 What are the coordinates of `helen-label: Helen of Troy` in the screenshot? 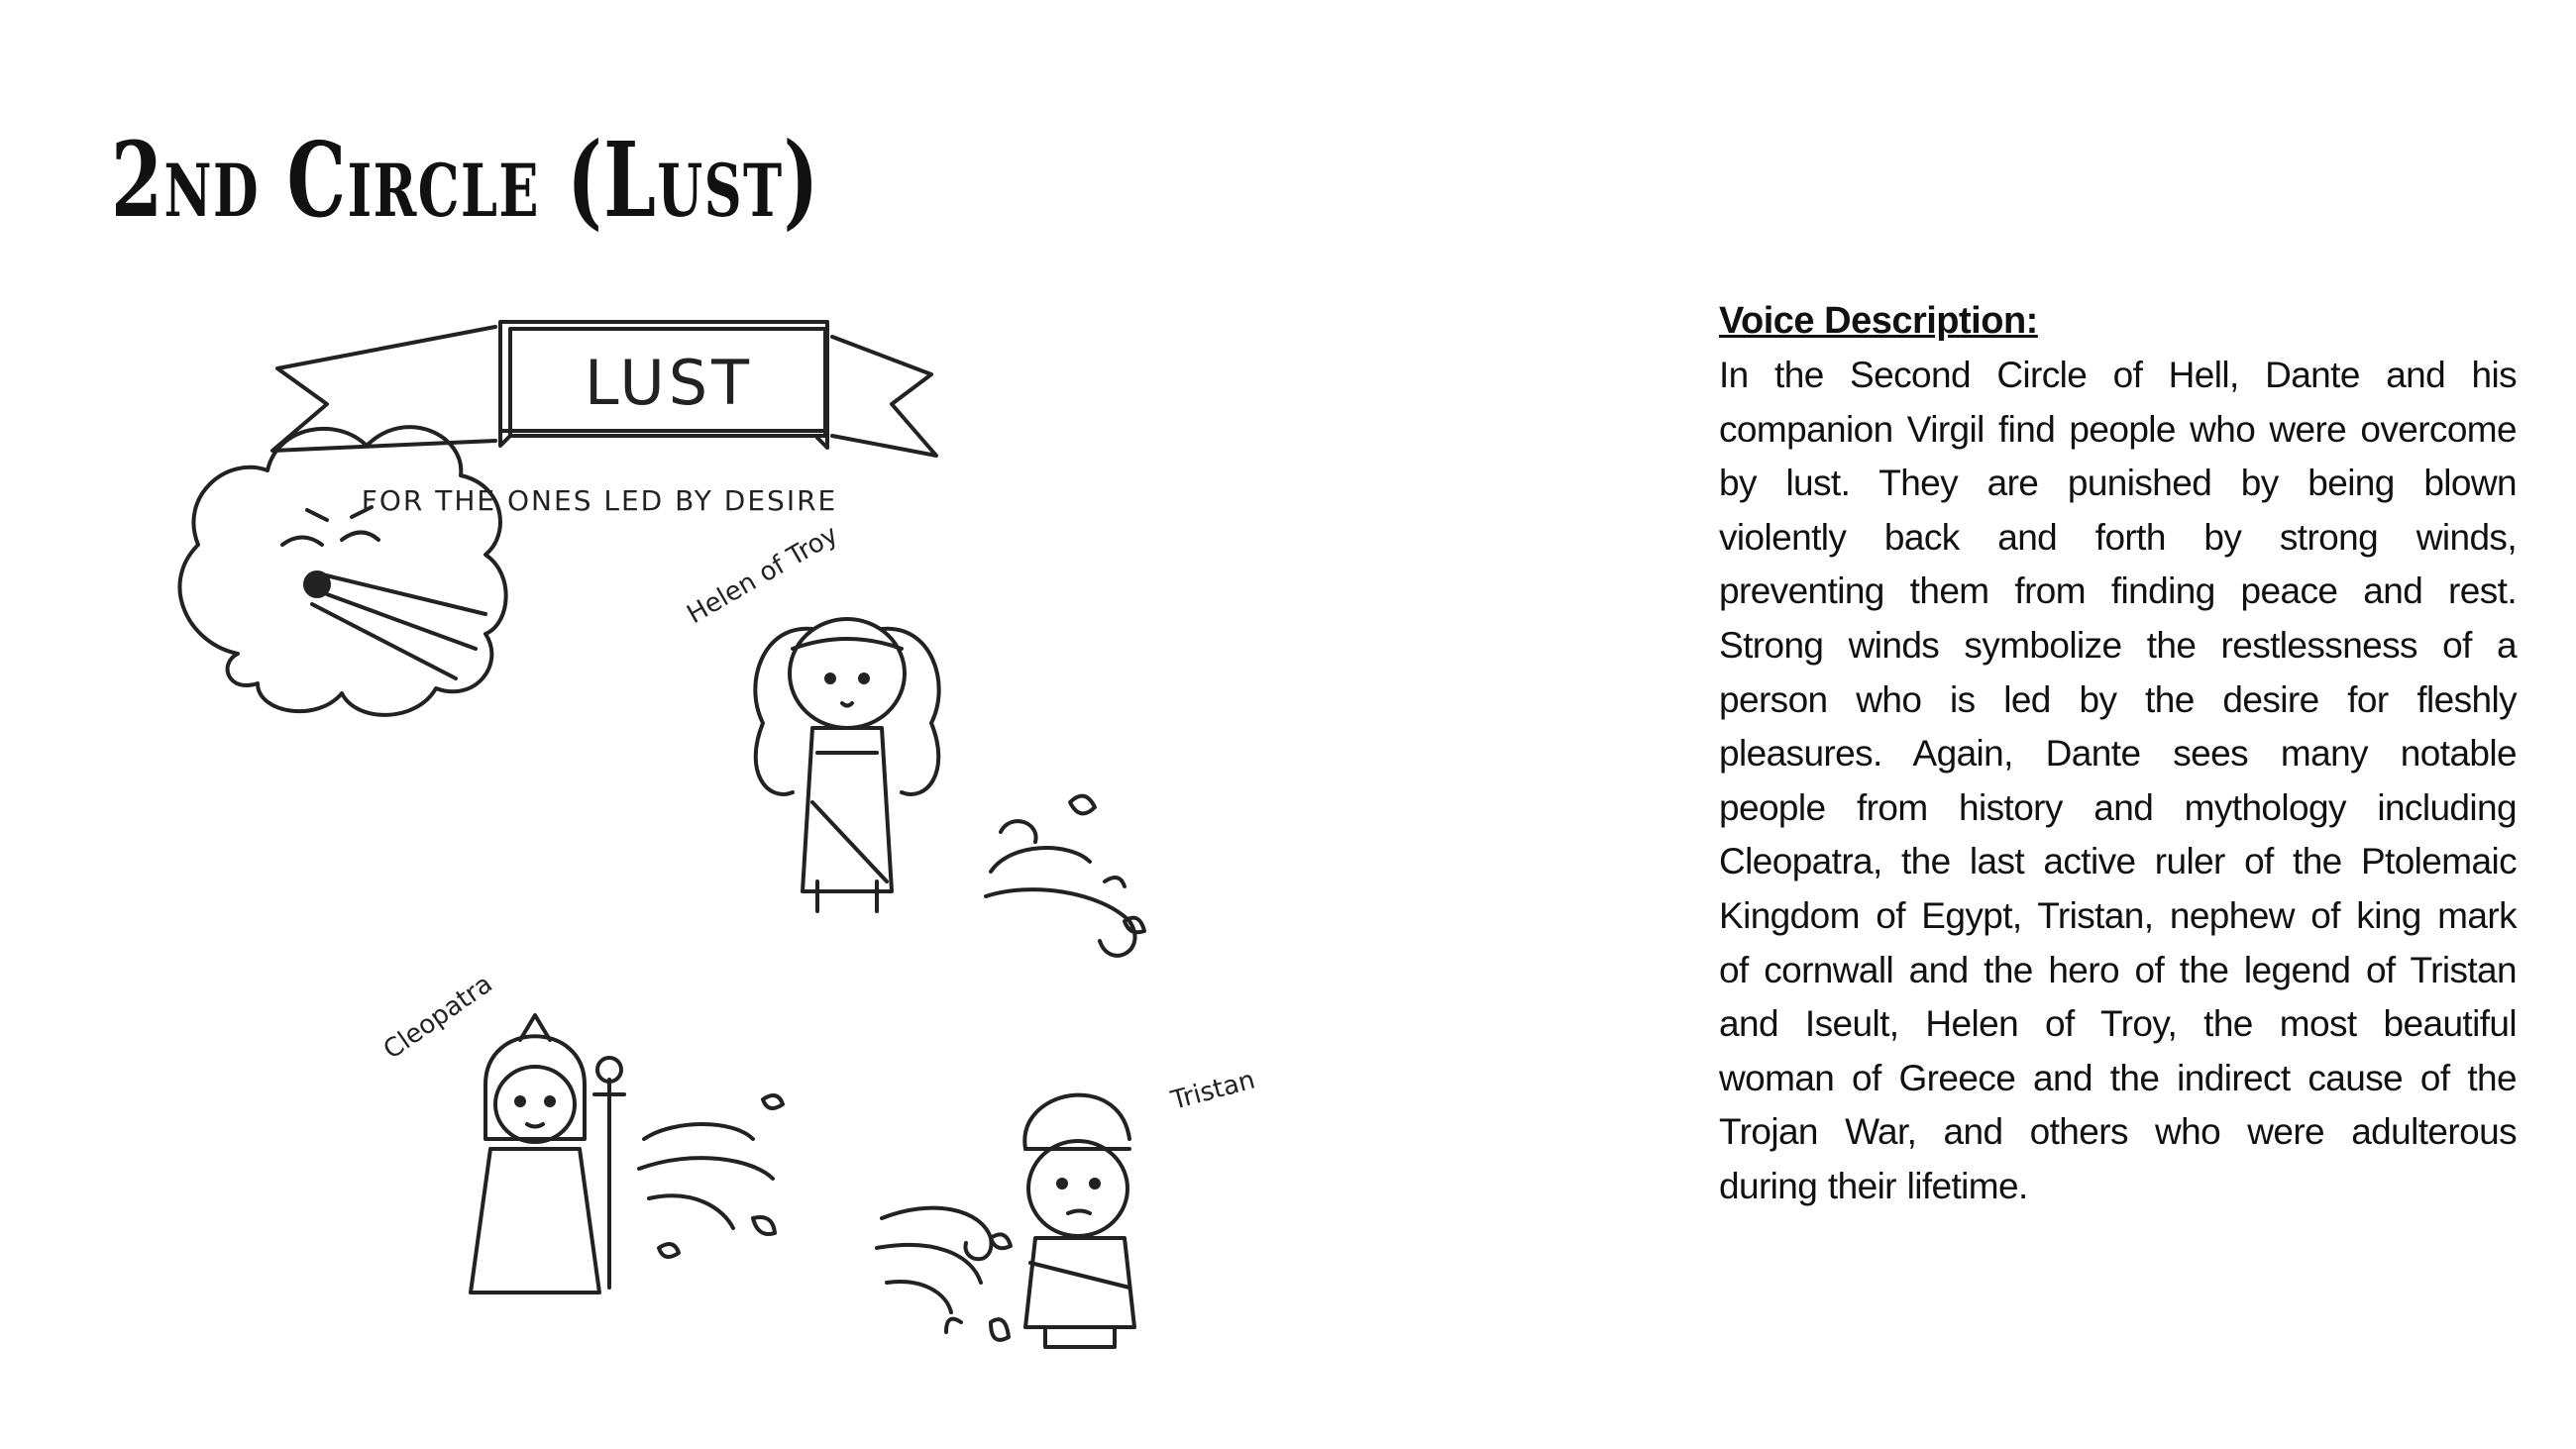 It's located at (763, 575).